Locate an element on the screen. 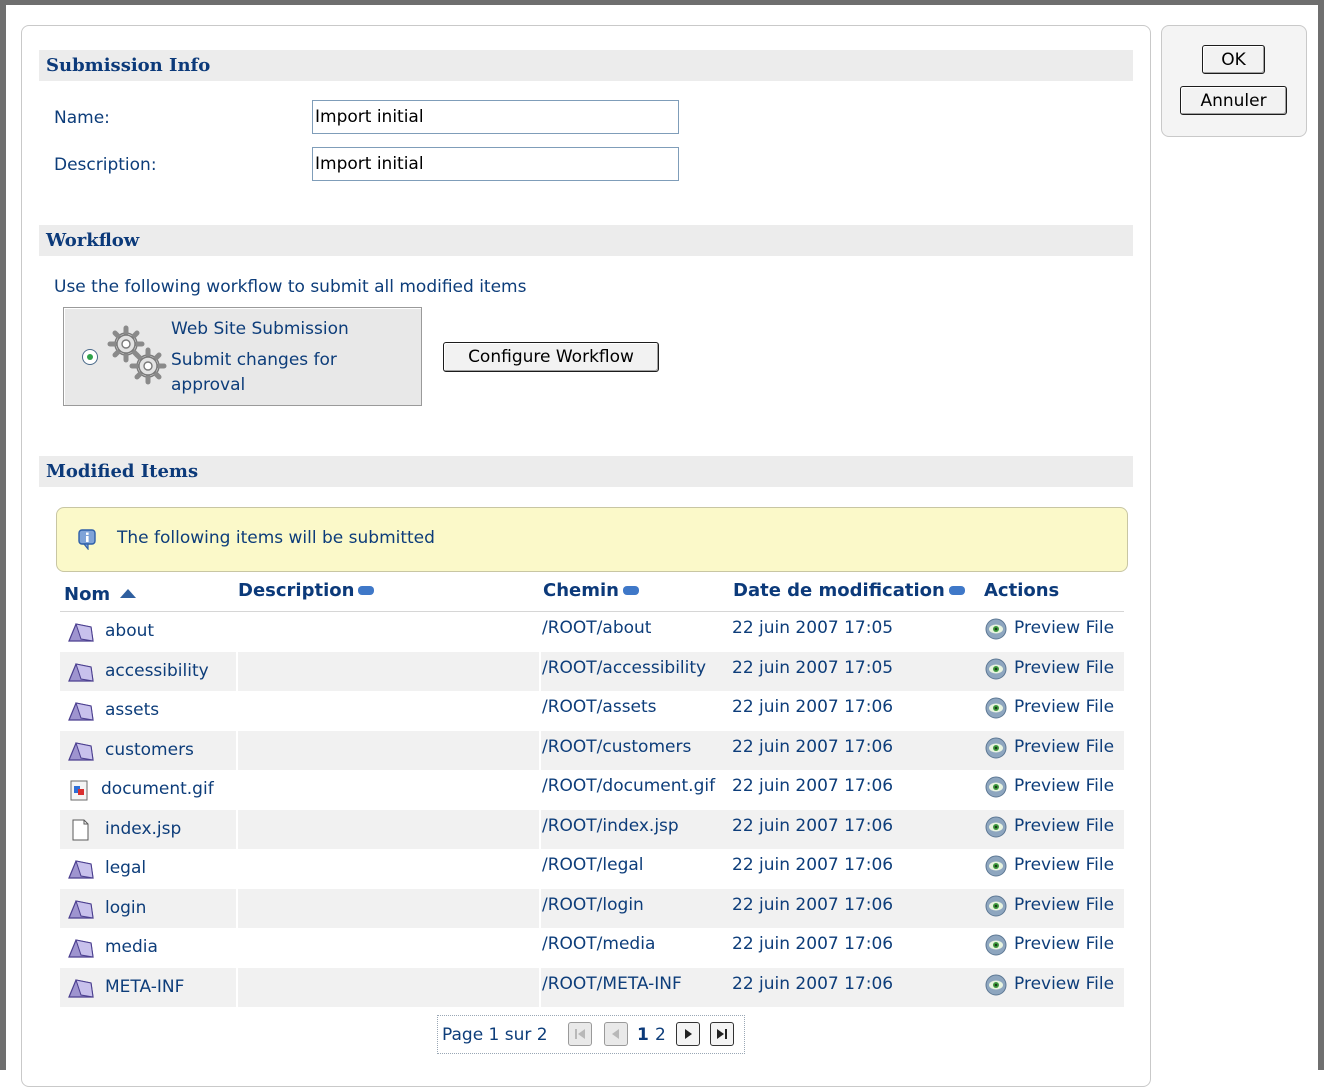  column-header-name: Nom is located at coordinates (100, 594).